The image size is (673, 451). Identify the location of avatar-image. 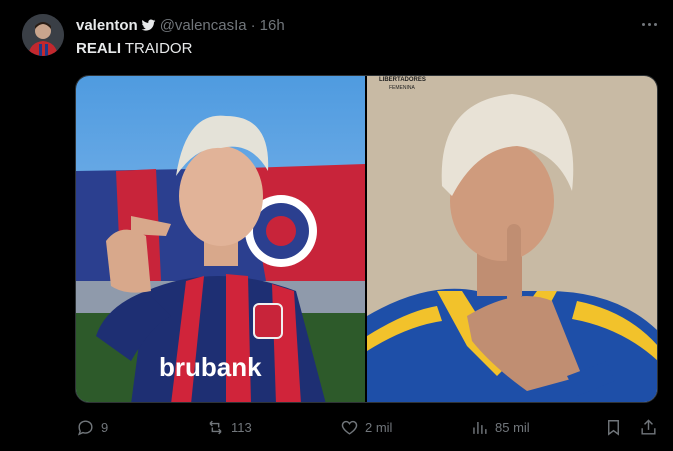
(43, 35).